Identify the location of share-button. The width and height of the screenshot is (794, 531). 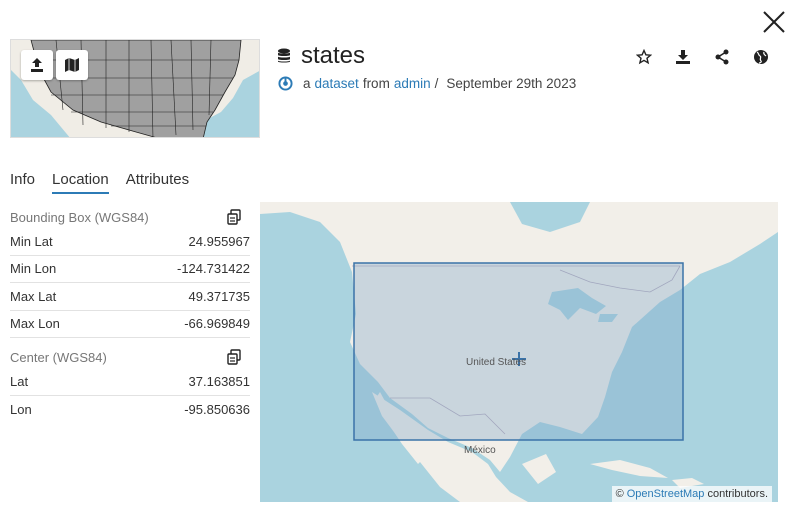
(722, 57).